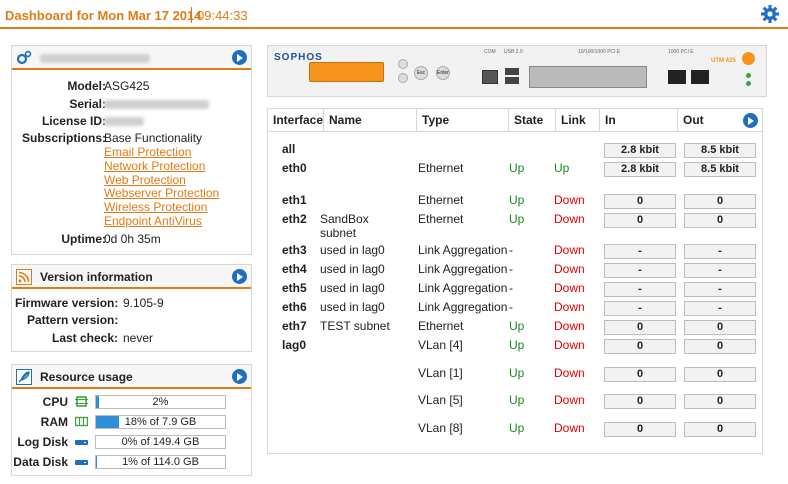 The image size is (788, 484). Describe the element at coordinates (440, 400) in the screenshot. I see `interface-type: VLan [5]` at that location.